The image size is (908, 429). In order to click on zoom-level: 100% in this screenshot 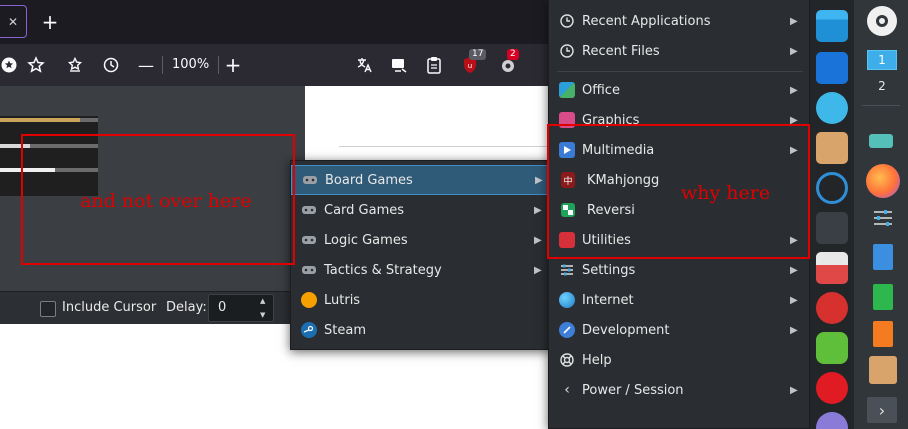, I will do `click(190, 64)`.